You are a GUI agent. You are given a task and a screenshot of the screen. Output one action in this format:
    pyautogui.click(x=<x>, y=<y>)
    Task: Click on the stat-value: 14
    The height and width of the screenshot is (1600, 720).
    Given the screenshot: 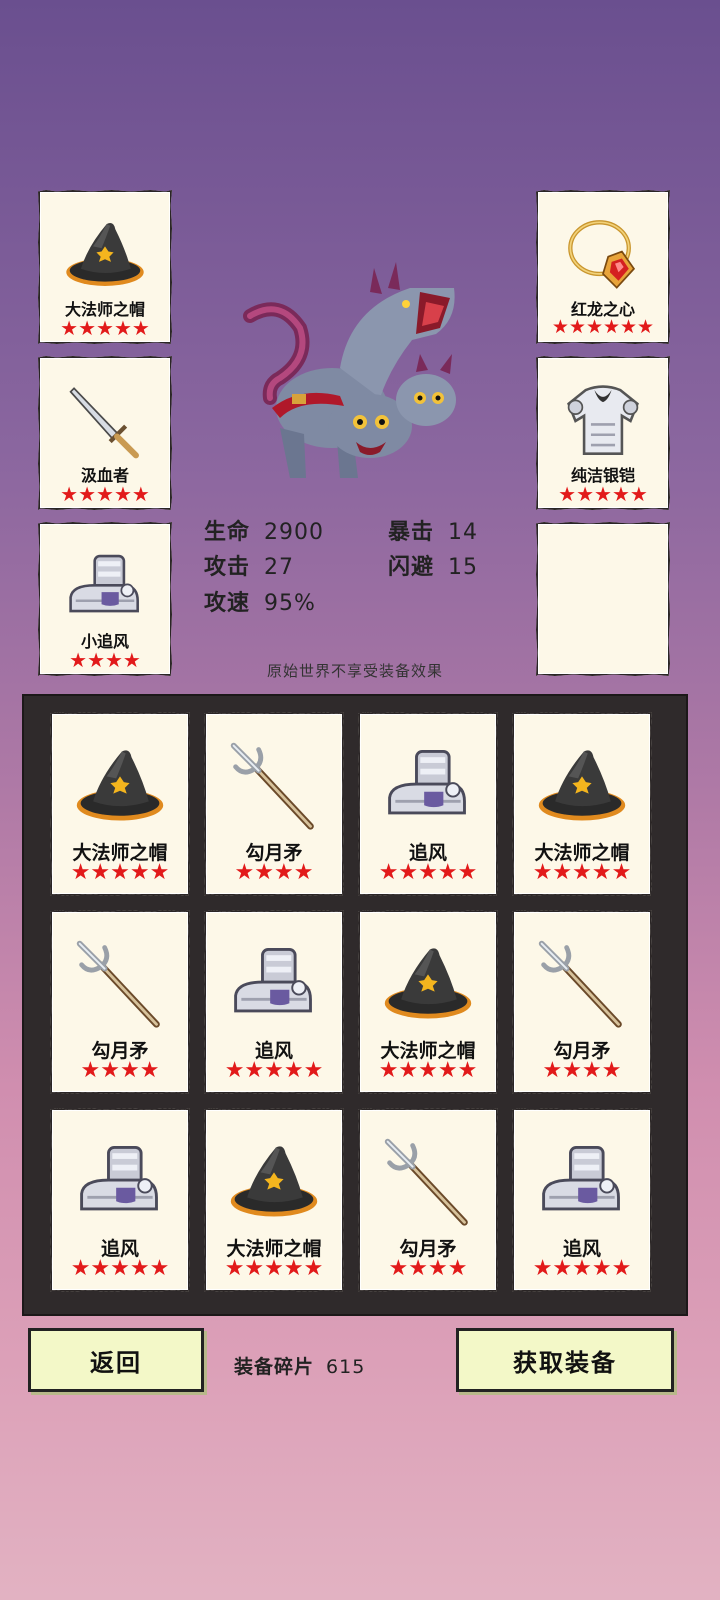 What is the action you would take?
    pyautogui.click(x=463, y=532)
    